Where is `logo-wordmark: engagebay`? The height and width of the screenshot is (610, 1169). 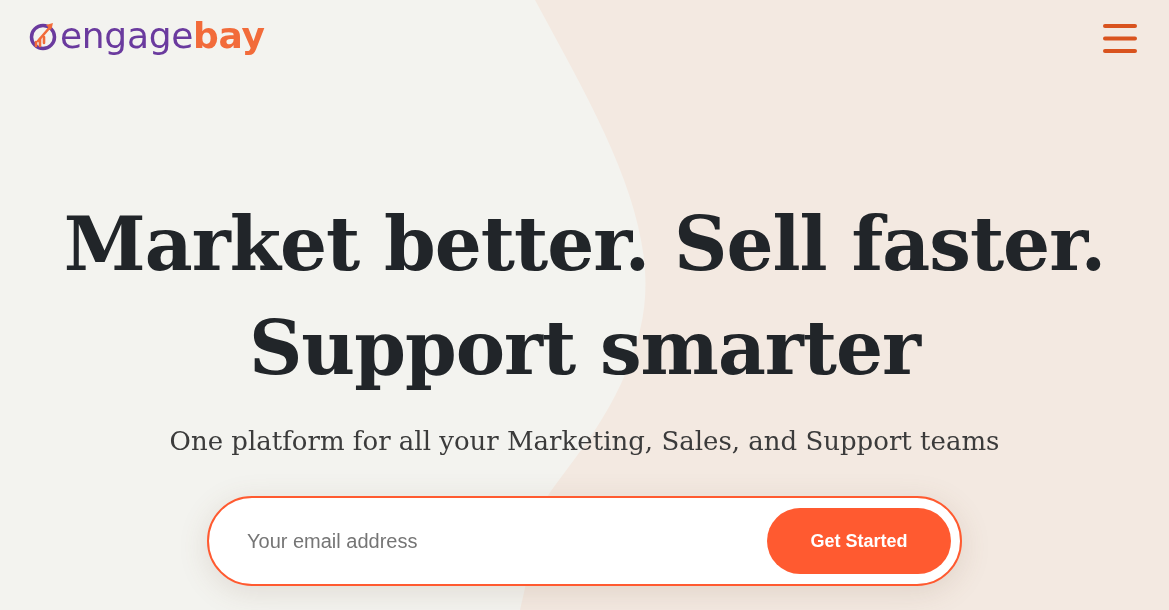
logo-wordmark: engagebay is located at coordinates (162, 36).